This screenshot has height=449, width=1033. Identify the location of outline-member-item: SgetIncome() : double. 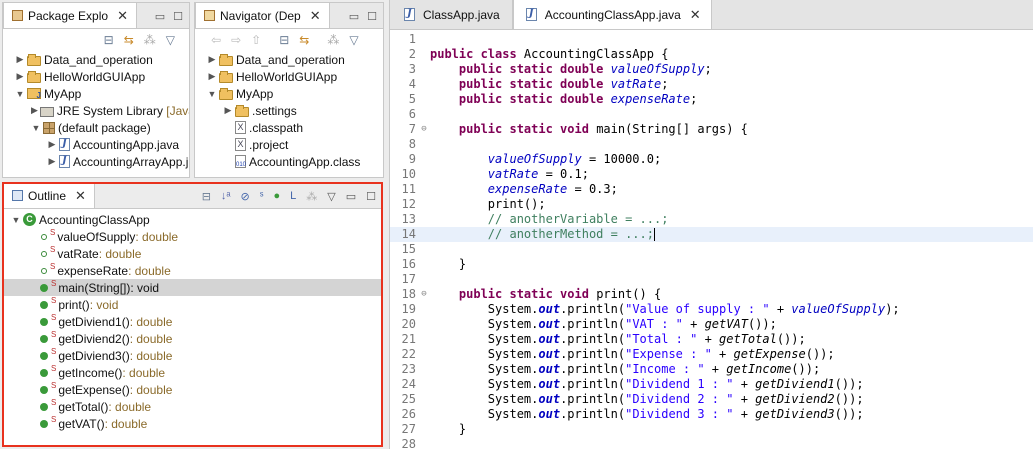
(192, 372).